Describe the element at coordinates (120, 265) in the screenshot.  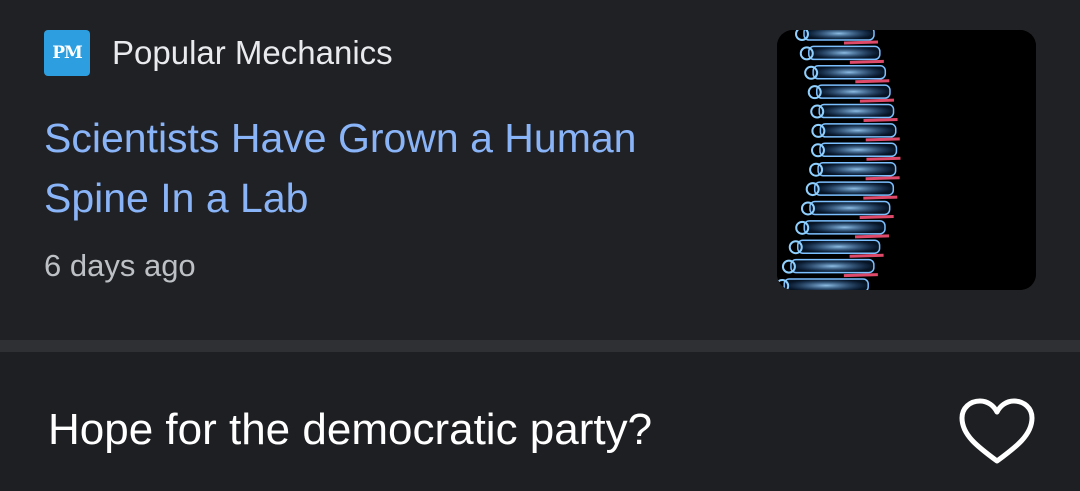
I see `article-timestamp: 6 days ago` at that location.